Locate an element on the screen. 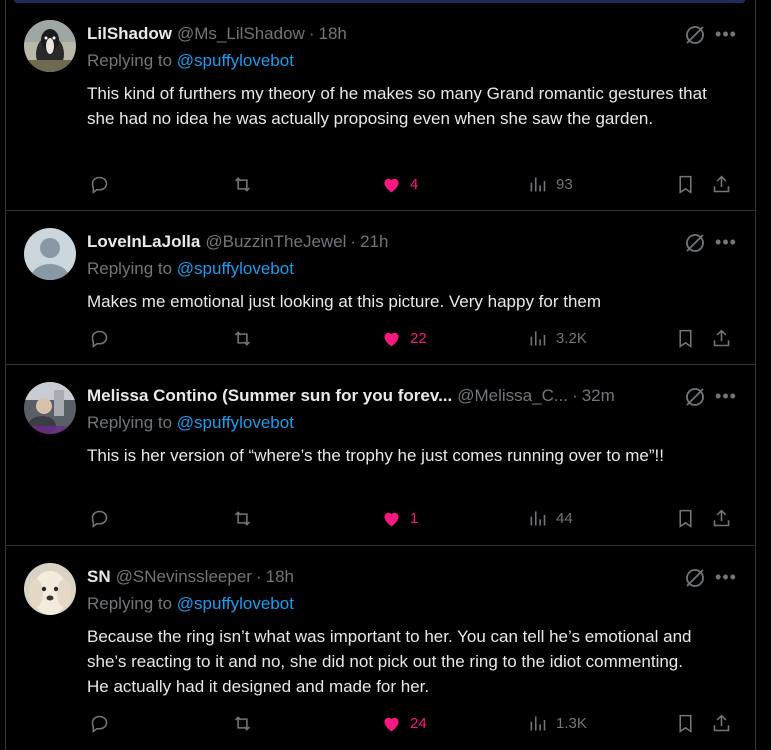  post-time: 32m is located at coordinates (598, 396).